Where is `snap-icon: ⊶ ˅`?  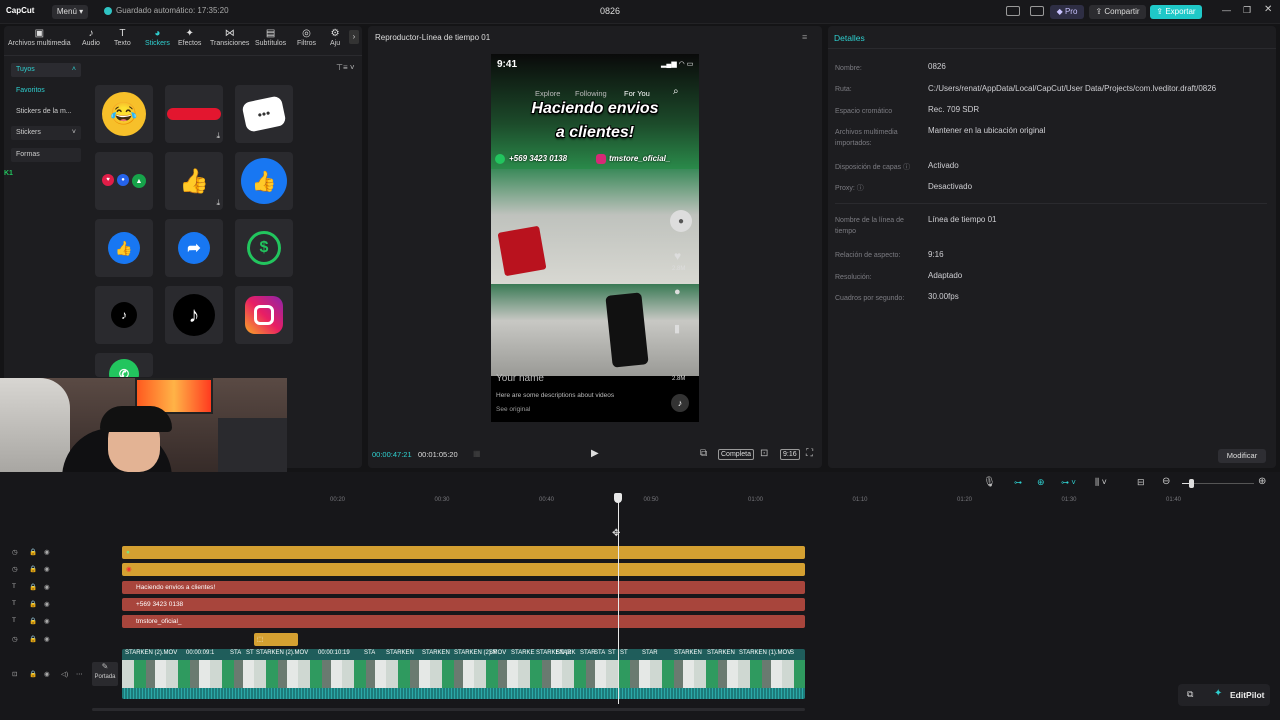 snap-icon: ⊶ ˅ is located at coordinates (1068, 482).